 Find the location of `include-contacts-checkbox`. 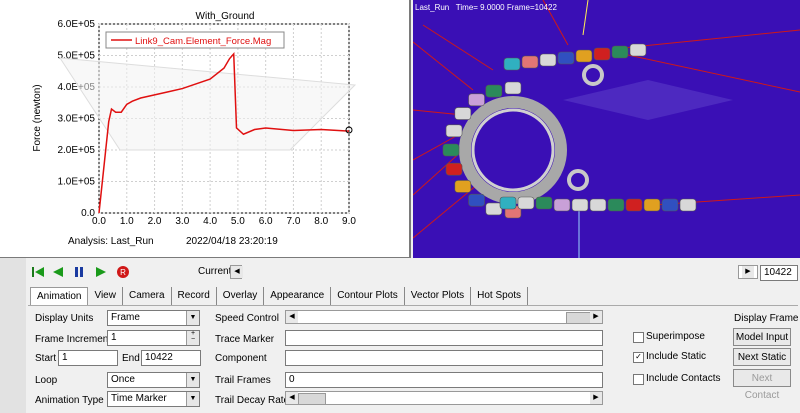

include-contacts-checkbox is located at coordinates (638, 379).